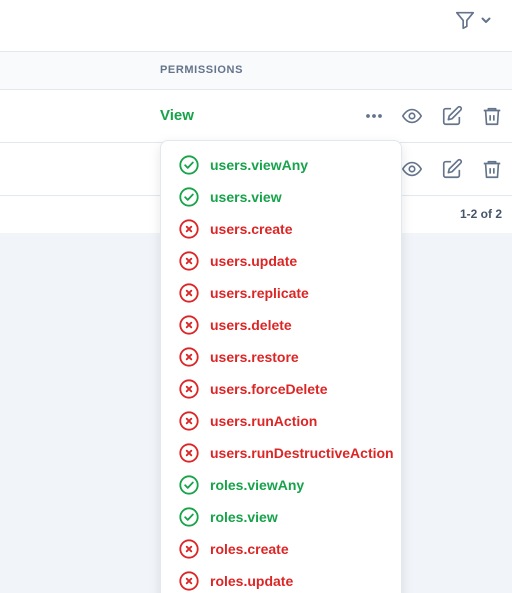 Image resolution: width=512 pixels, height=593 pixels. I want to click on permission-label: users.viewAny, so click(259, 165).